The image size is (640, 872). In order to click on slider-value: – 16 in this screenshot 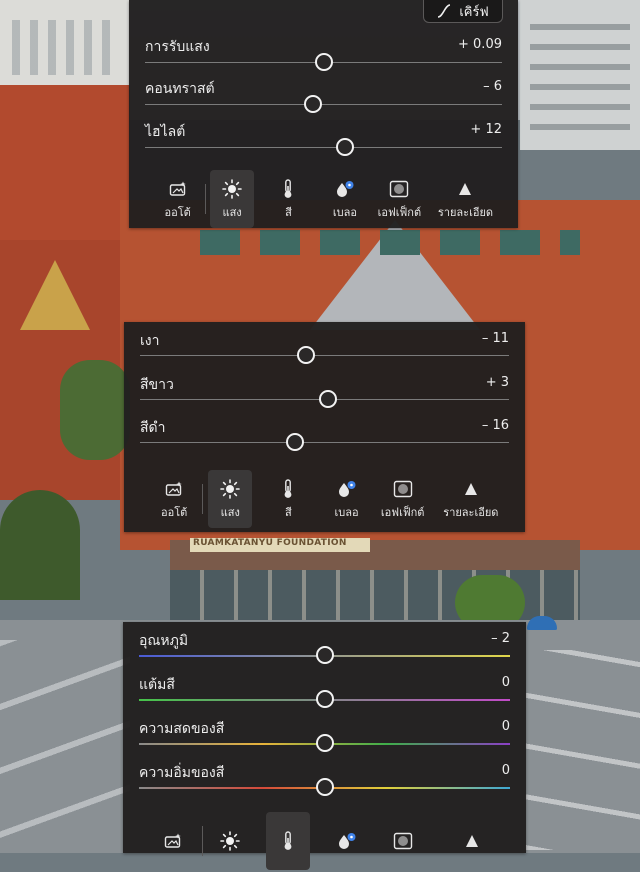, I will do `click(495, 425)`.